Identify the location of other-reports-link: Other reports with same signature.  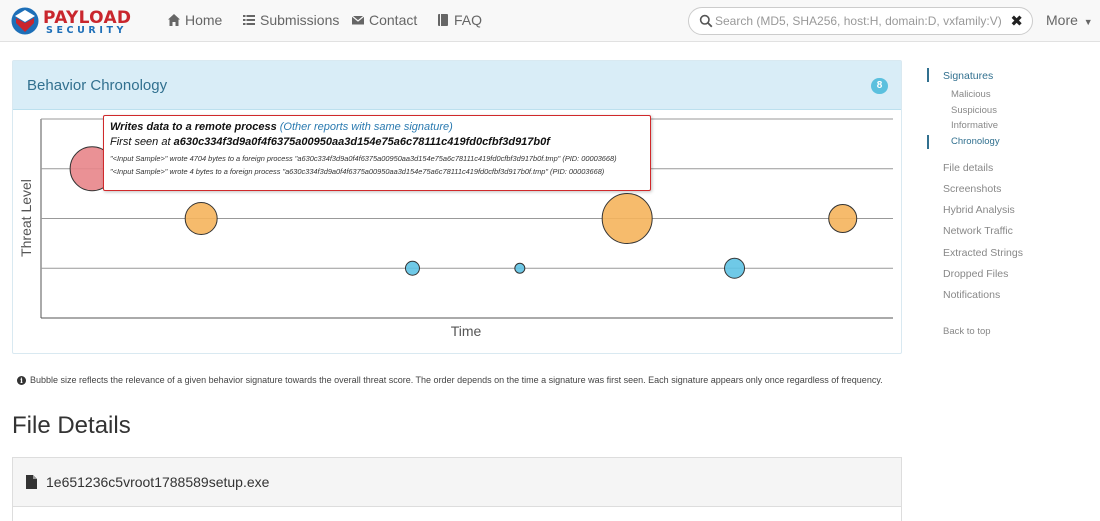
(366, 127).